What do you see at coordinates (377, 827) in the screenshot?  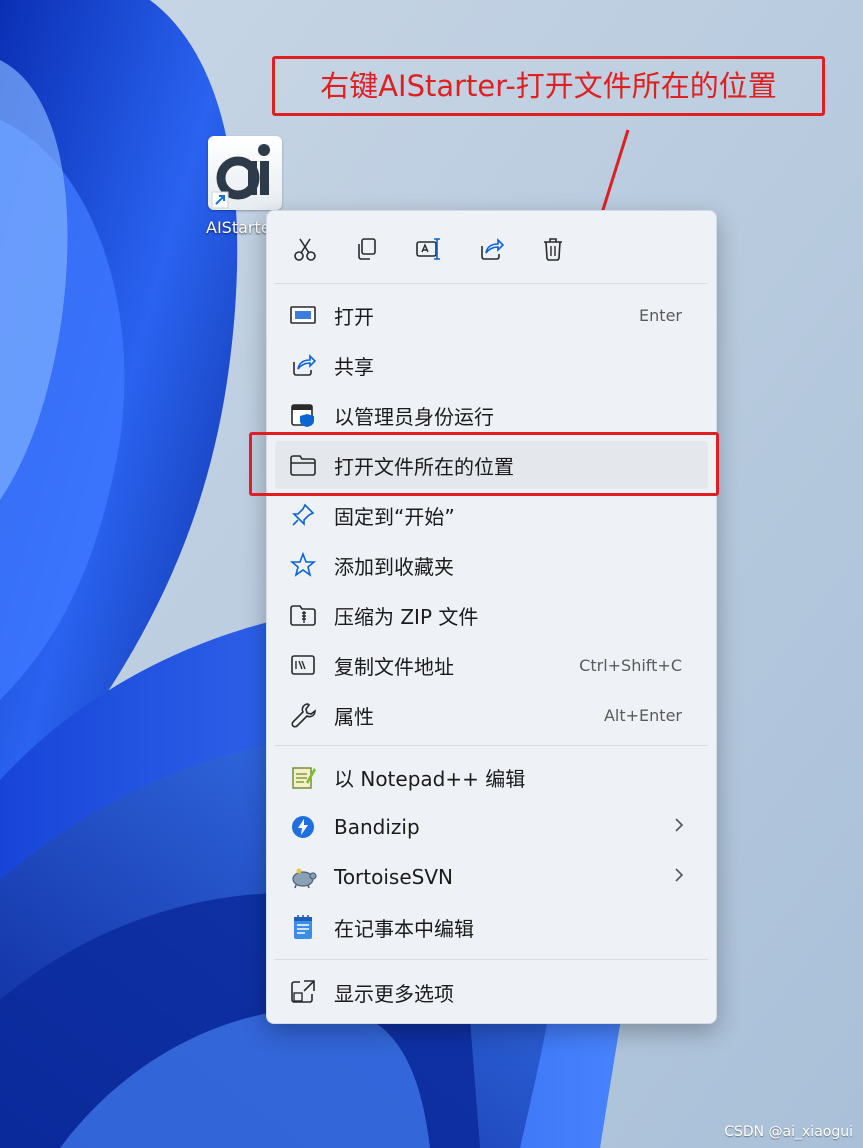 I see `menu-item-label: Bandizip` at bounding box center [377, 827].